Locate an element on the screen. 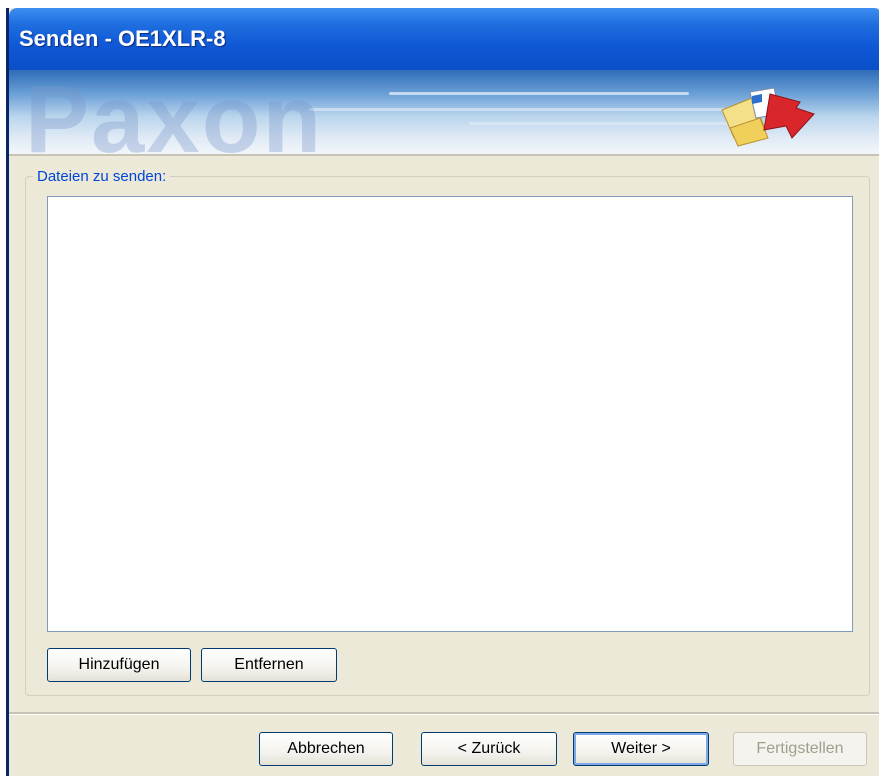  next-button: Weiter > is located at coordinates (641, 749).